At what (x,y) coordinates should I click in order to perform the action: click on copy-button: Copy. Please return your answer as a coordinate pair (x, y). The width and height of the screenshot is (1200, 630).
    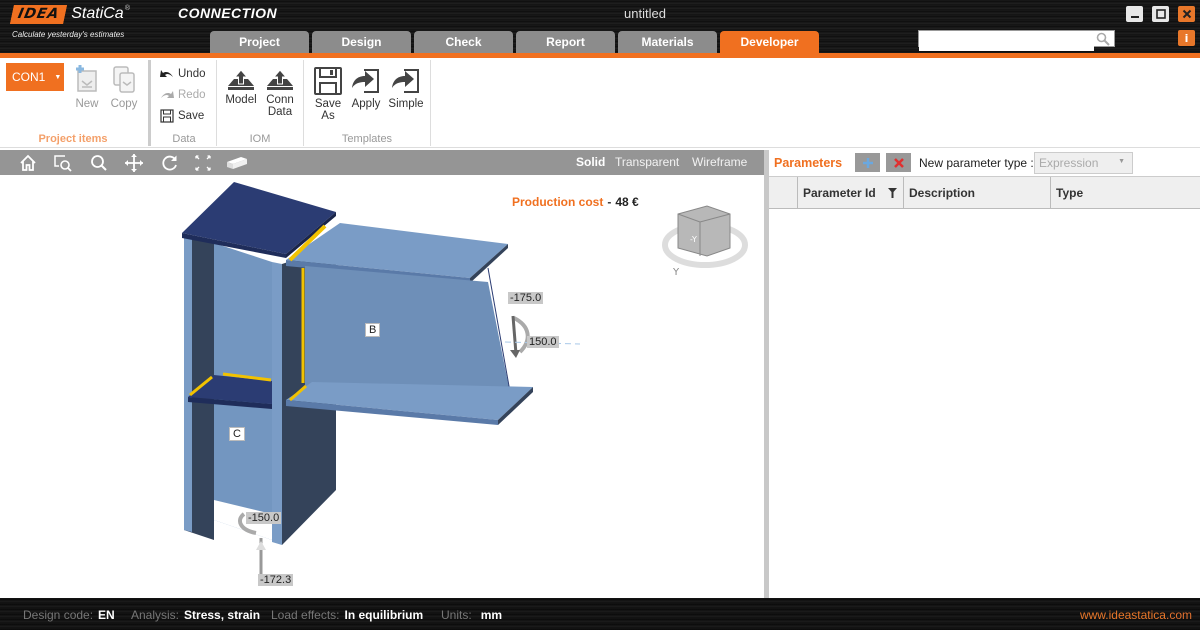
    Looking at the image, I should click on (124, 87).